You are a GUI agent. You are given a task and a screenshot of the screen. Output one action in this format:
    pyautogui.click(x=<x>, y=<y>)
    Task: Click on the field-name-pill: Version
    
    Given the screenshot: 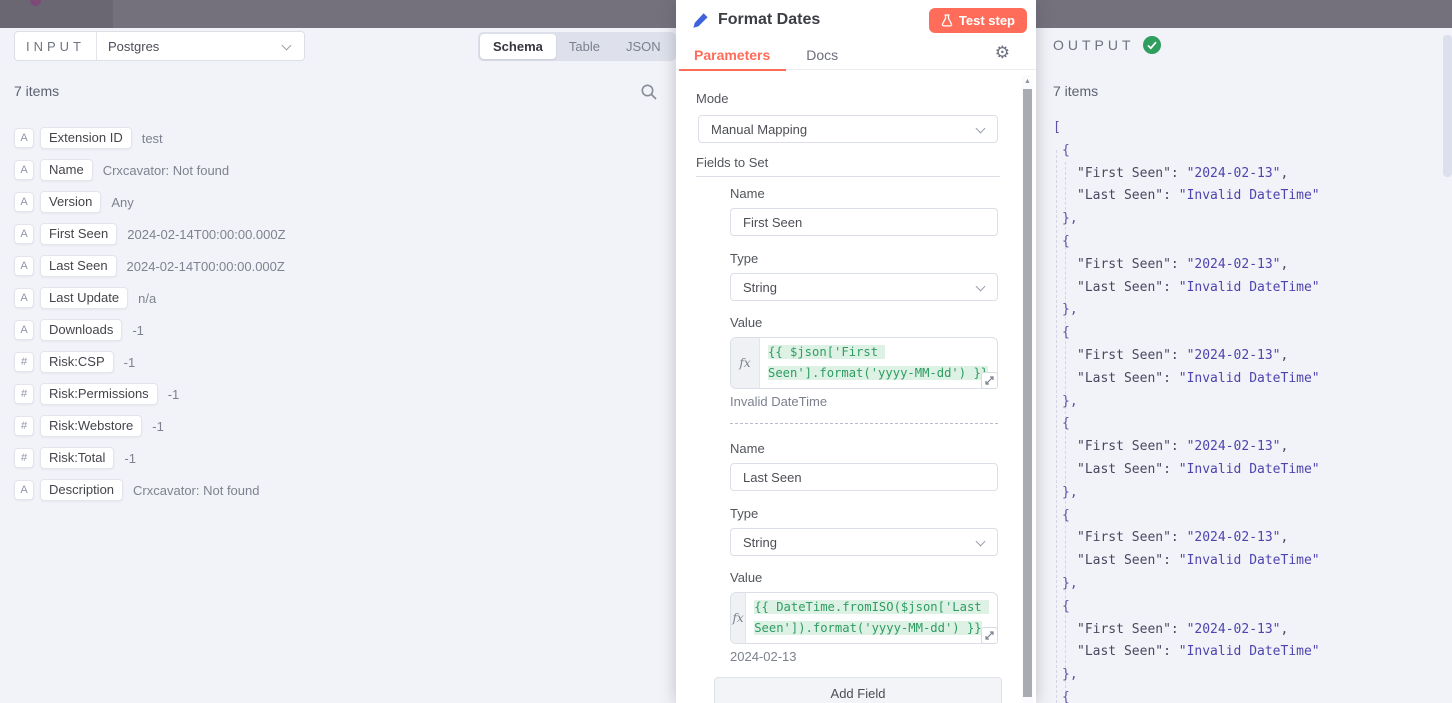 What is the action you would take?
    pyautogui.click(x=71, y=202)
    